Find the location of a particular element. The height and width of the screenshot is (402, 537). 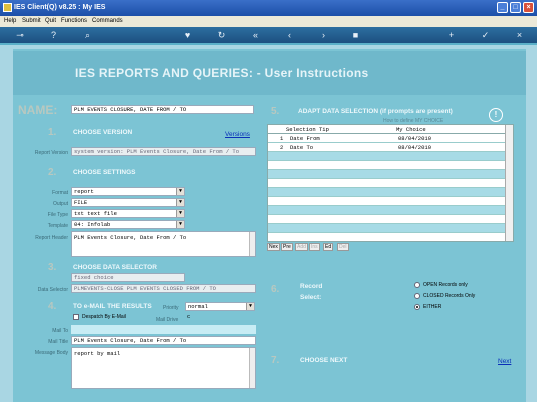

mail-to-label: Mail To is located at coordinates (60, 331).